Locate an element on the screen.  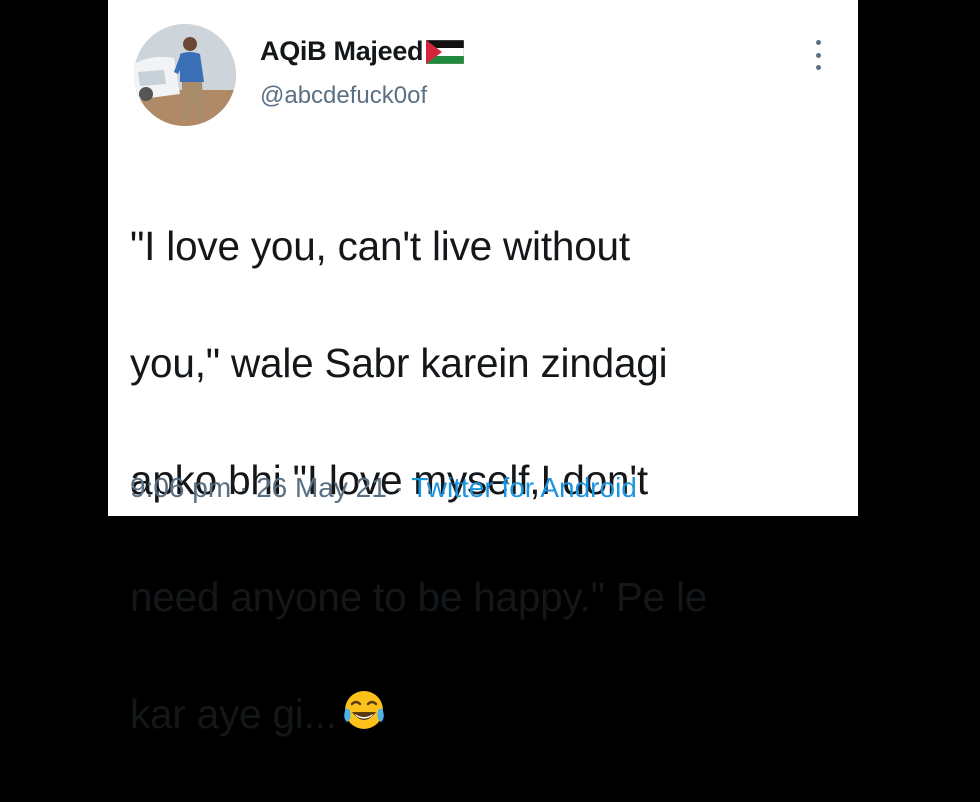
tweet-text-line: need anyone to be happy." Pe le is located at coordinates (419, 596).